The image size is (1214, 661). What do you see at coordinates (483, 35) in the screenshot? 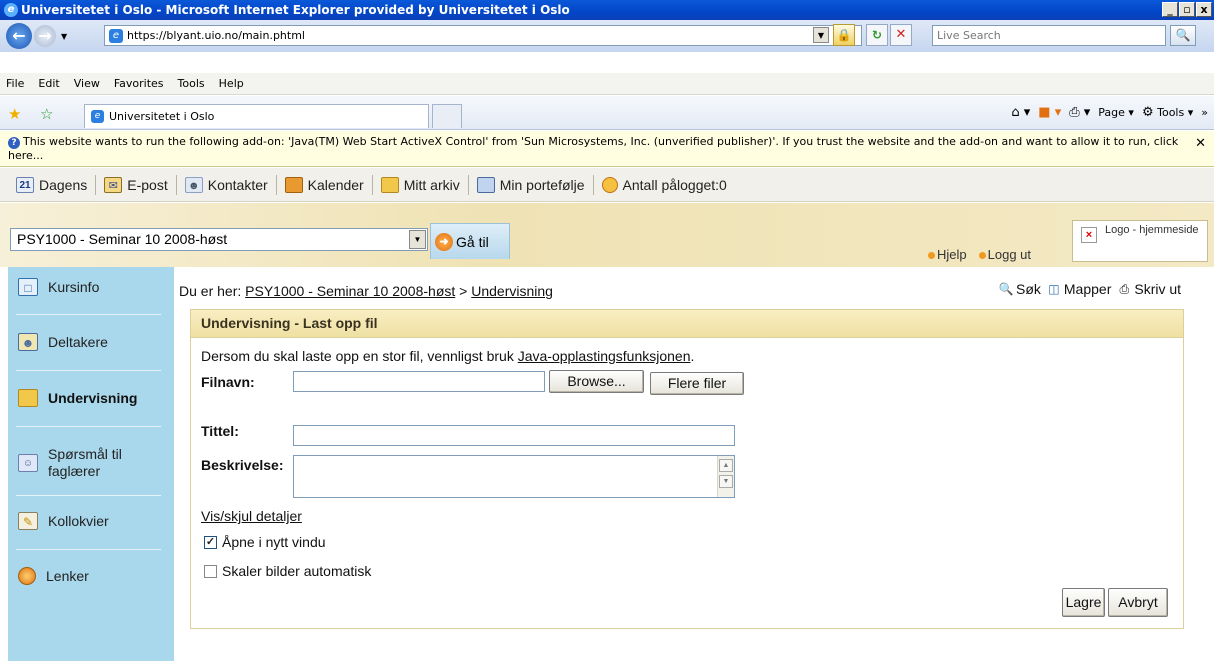
I see `address-input: e https://blyant.uio.no/main.phtml` at bounding box center [483, 35].